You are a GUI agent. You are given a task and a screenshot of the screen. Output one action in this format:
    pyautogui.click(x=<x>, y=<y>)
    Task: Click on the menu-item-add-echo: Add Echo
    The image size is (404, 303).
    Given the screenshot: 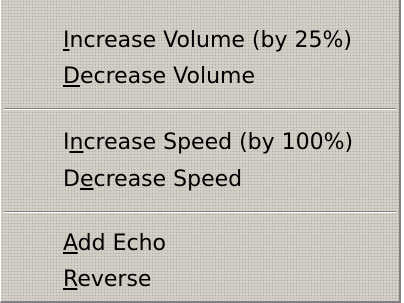 What is the action you would take?
    pyautogui.click(x=114, y=244)
    